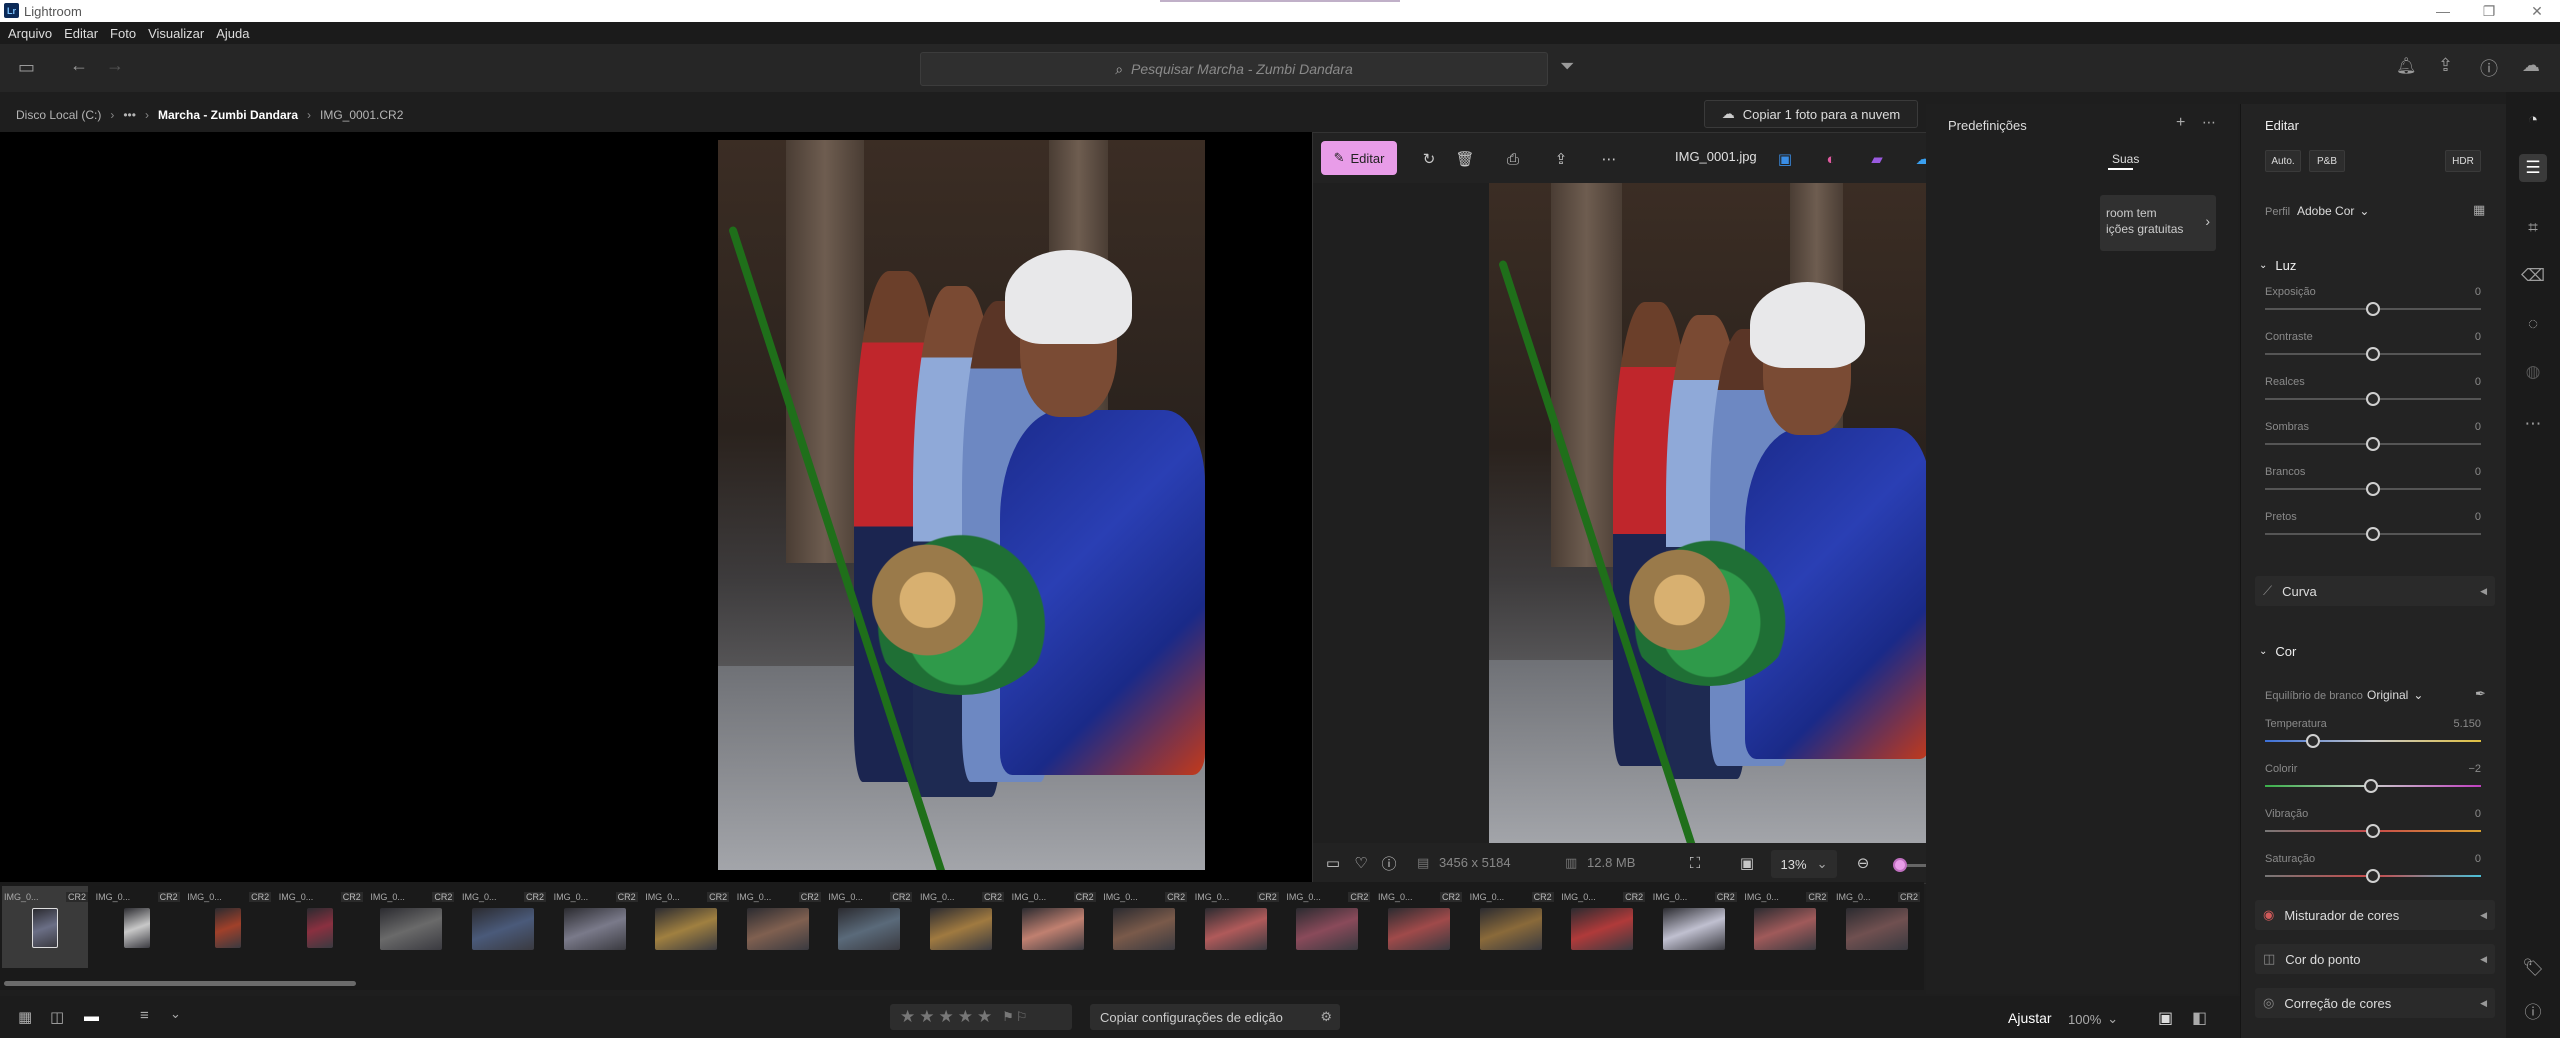  Describe the element at coordinates (2375, 591) in the screenshot. I see `curve-section: ⟋ Curva ◀` at that location.